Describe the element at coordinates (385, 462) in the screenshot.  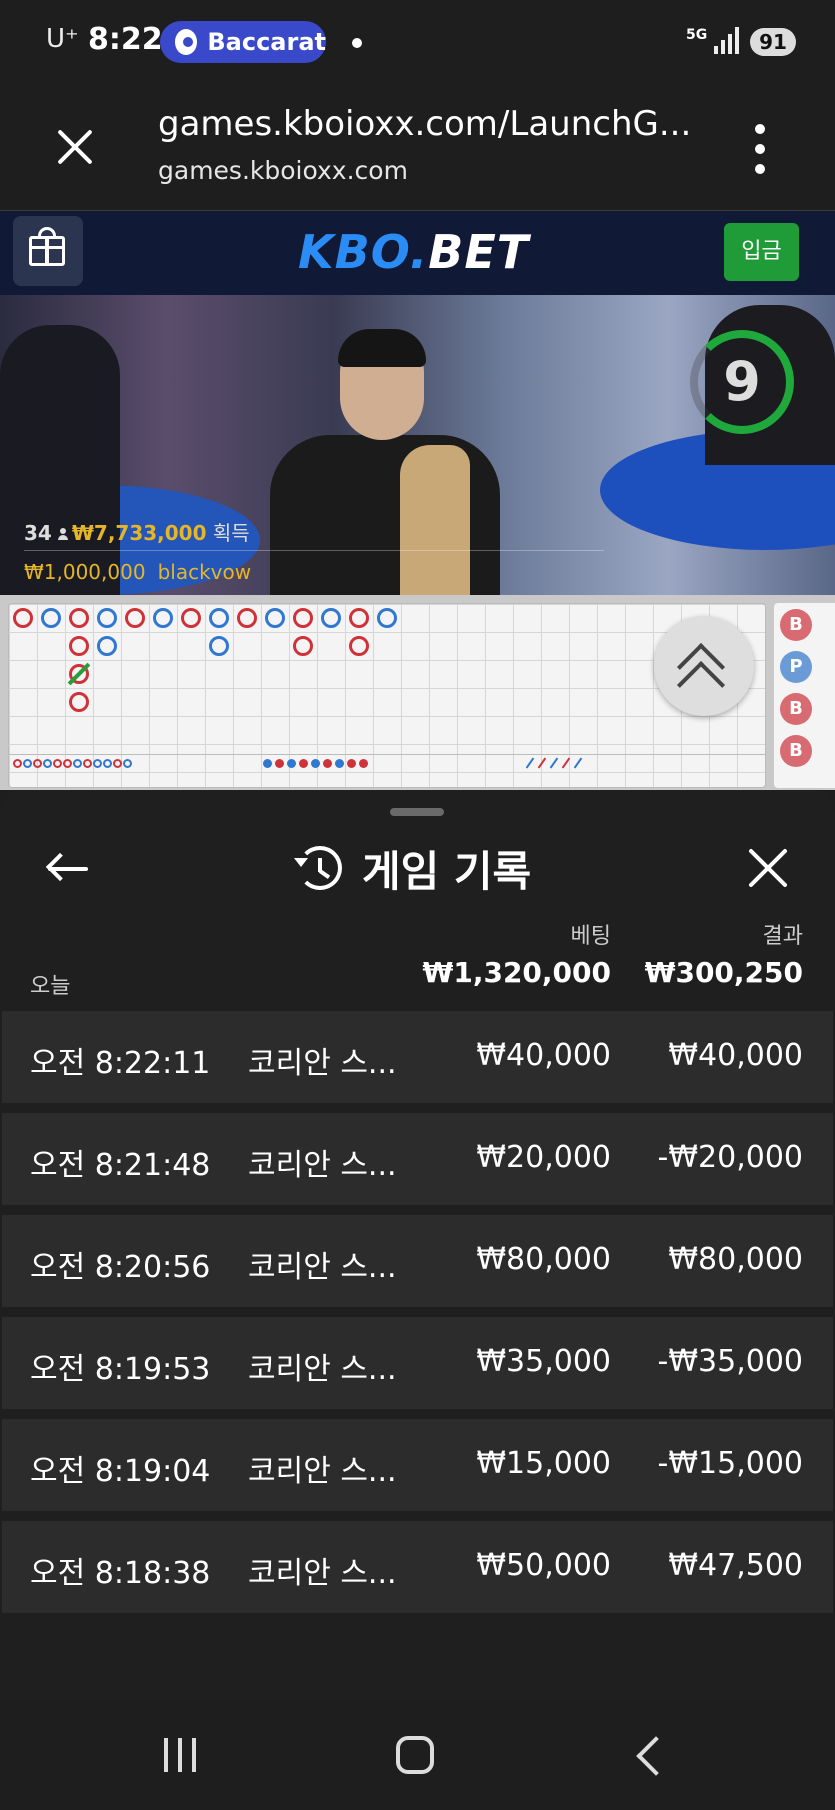
I see `dealer-figure` at that location.